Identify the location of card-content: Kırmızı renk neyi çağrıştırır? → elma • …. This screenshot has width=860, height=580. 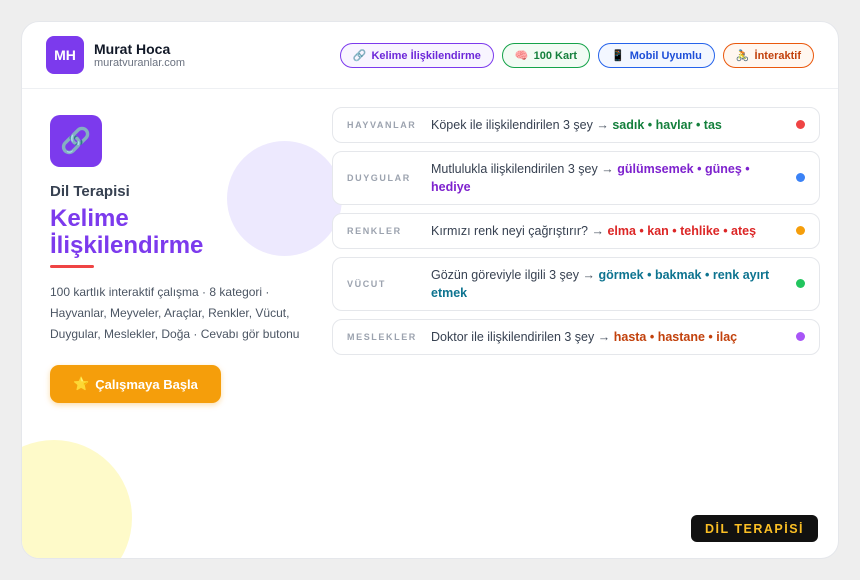
(603, 231).